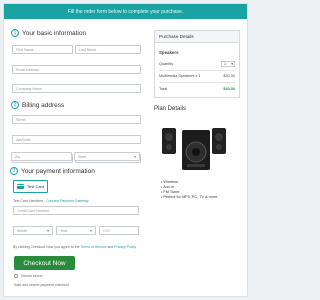 The height and width of the screenshot is (300, 320). I want to click on line-item-label: Multimedia Speakers x 1, so click(180, 76).